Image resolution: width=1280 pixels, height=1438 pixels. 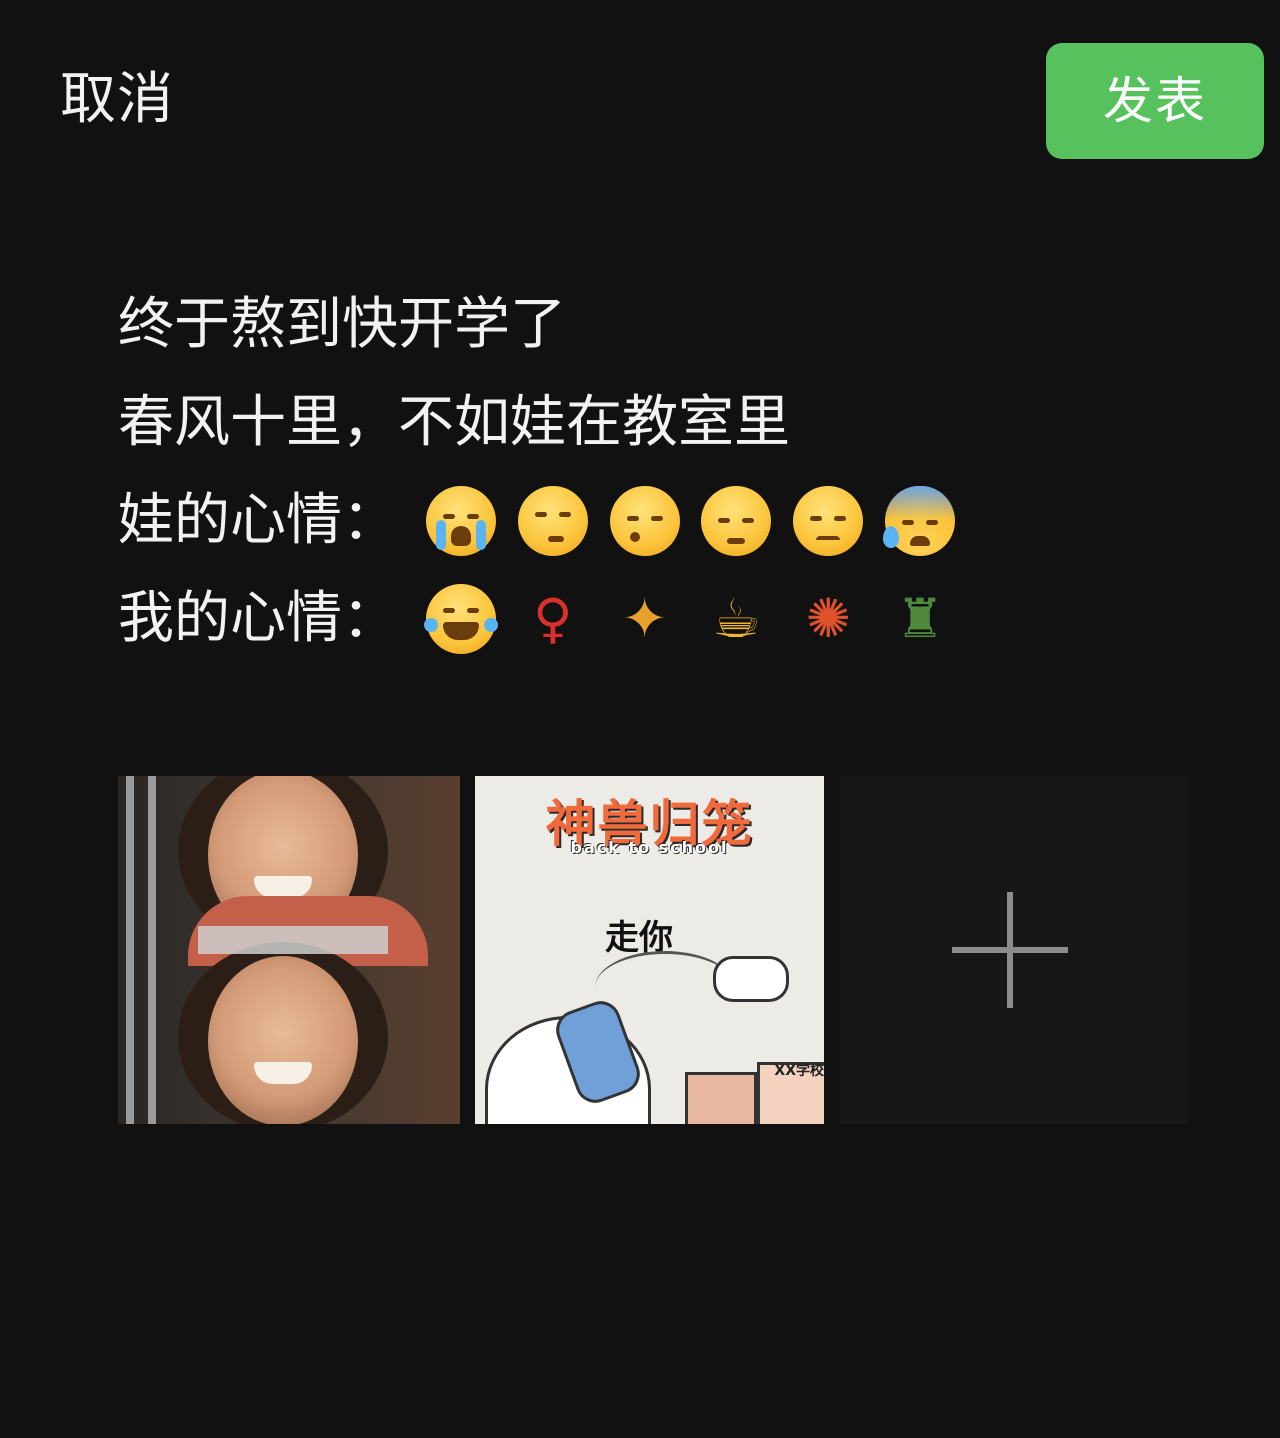 I want to click on child-mood-emojis, so click(x=692, y=521).